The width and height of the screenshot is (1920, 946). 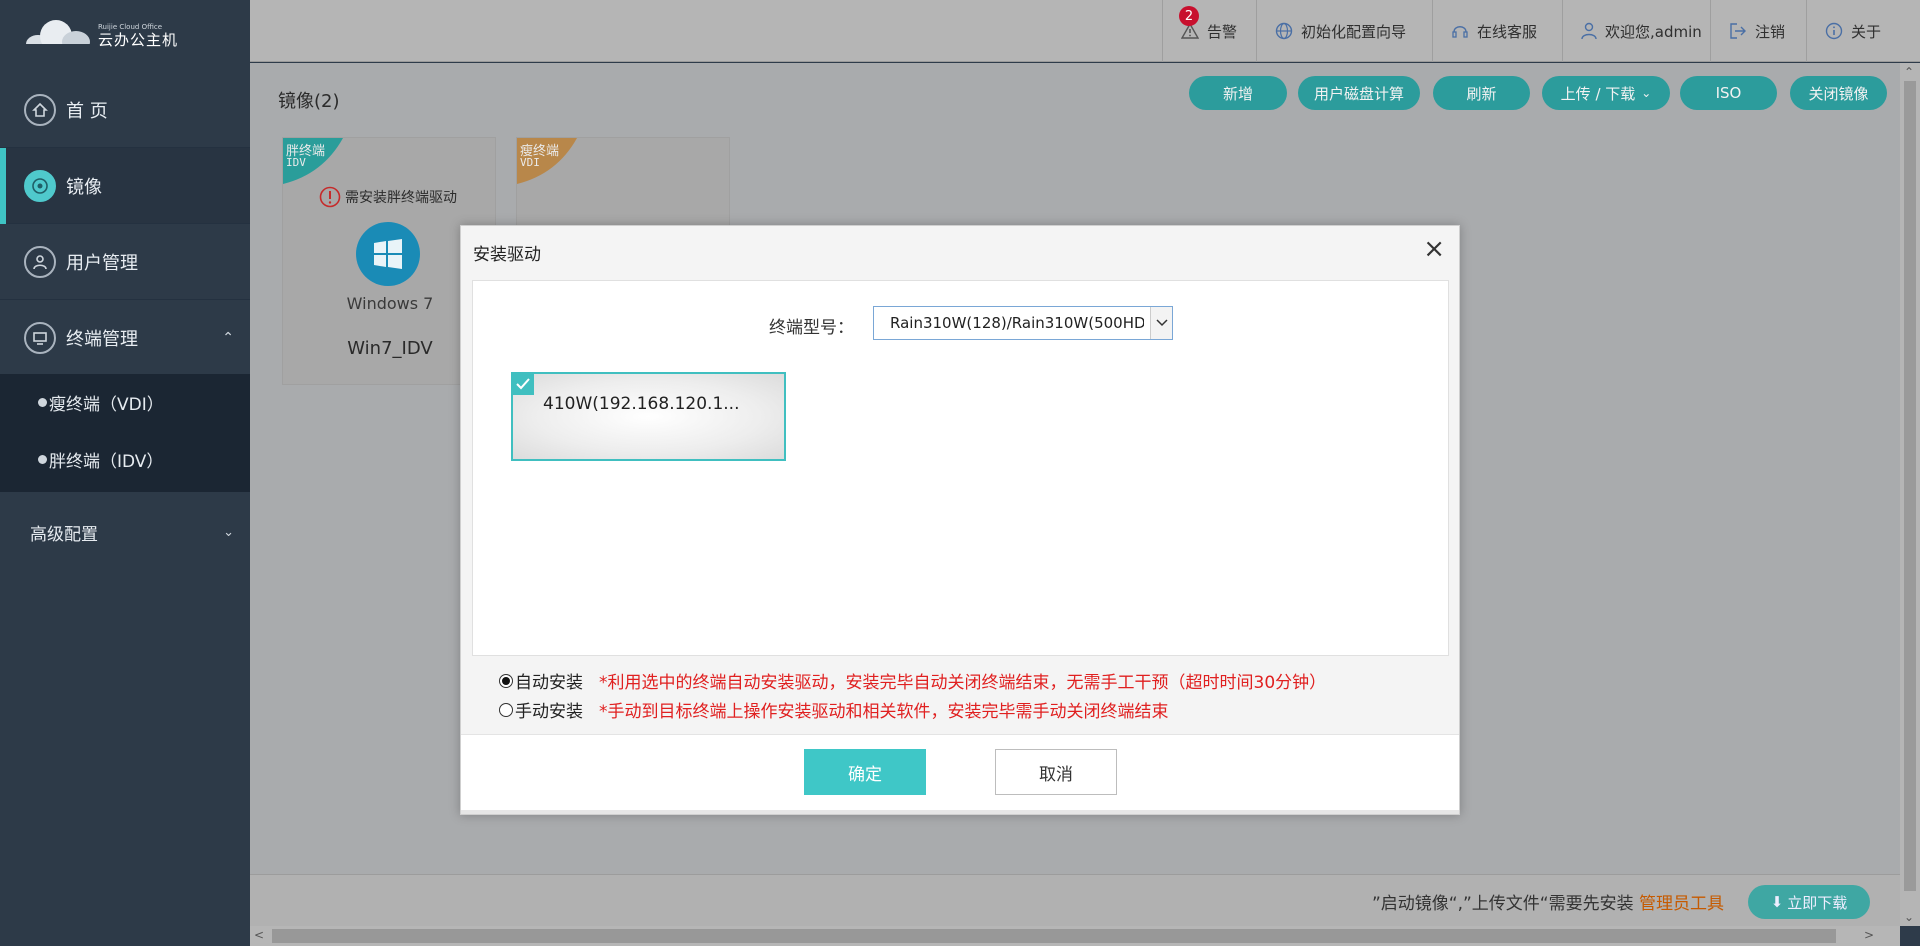 What do you see at coordinates (1434, 249) in the screenshot?
I see `close-icon: ×` at bounding box center [1434, 249].